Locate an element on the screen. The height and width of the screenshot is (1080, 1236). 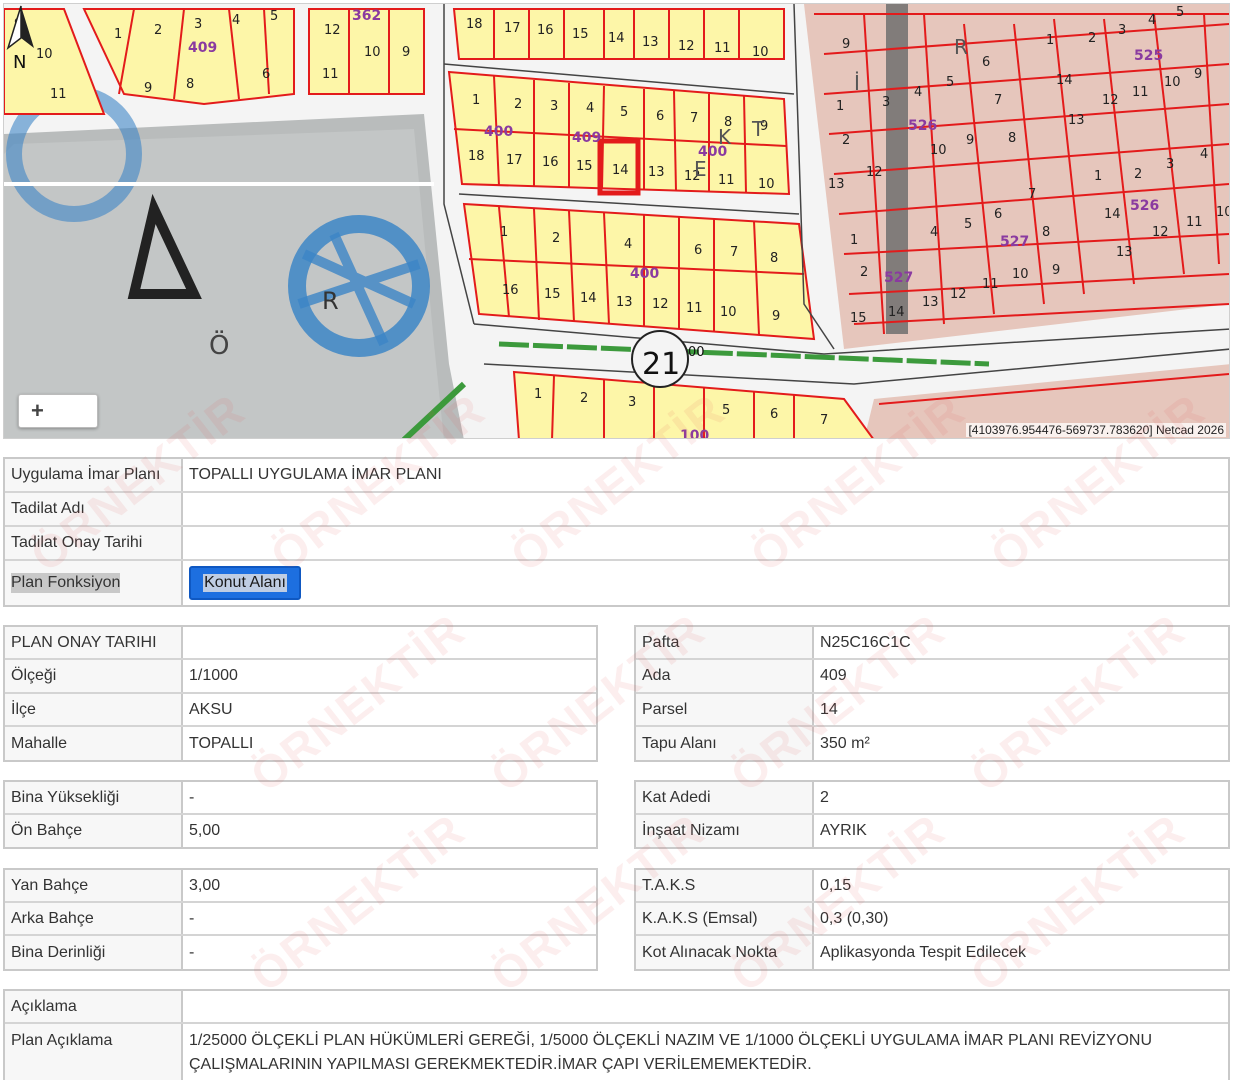
zoom-in-button: + is located at coordinates (58, 411).